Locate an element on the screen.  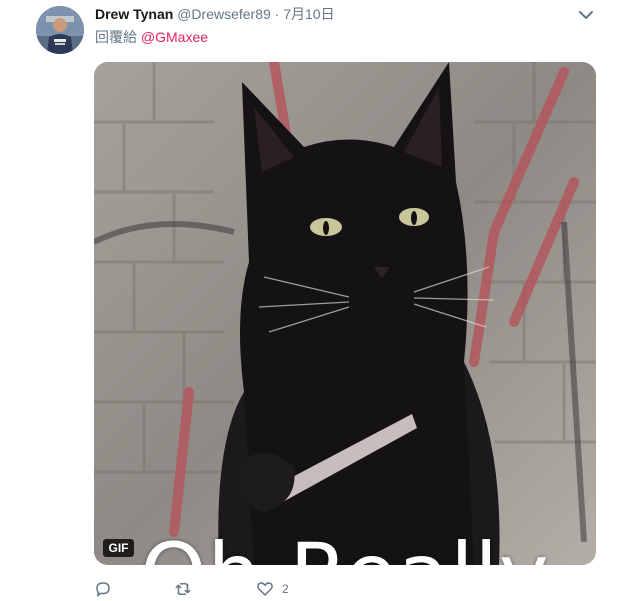
replying-to: 回覆給 @GMaxee is located at coordinates (151, 37).